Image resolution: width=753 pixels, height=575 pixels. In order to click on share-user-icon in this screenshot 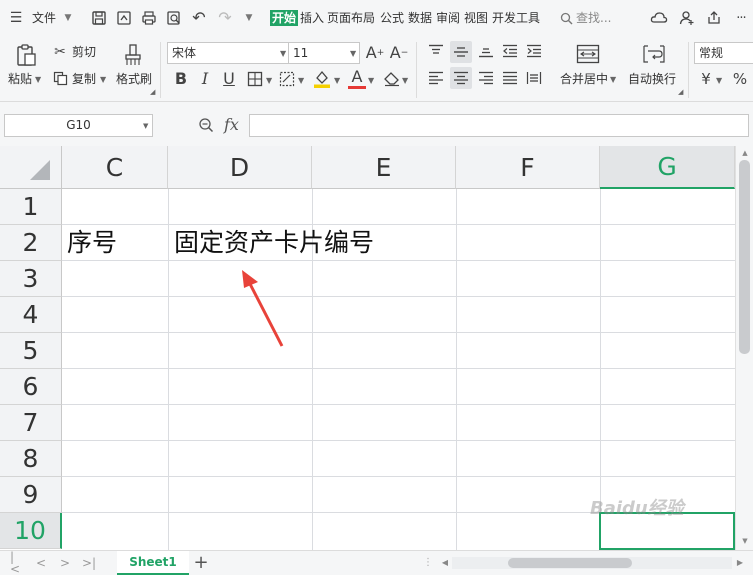, I will do `click(687, 18)`.